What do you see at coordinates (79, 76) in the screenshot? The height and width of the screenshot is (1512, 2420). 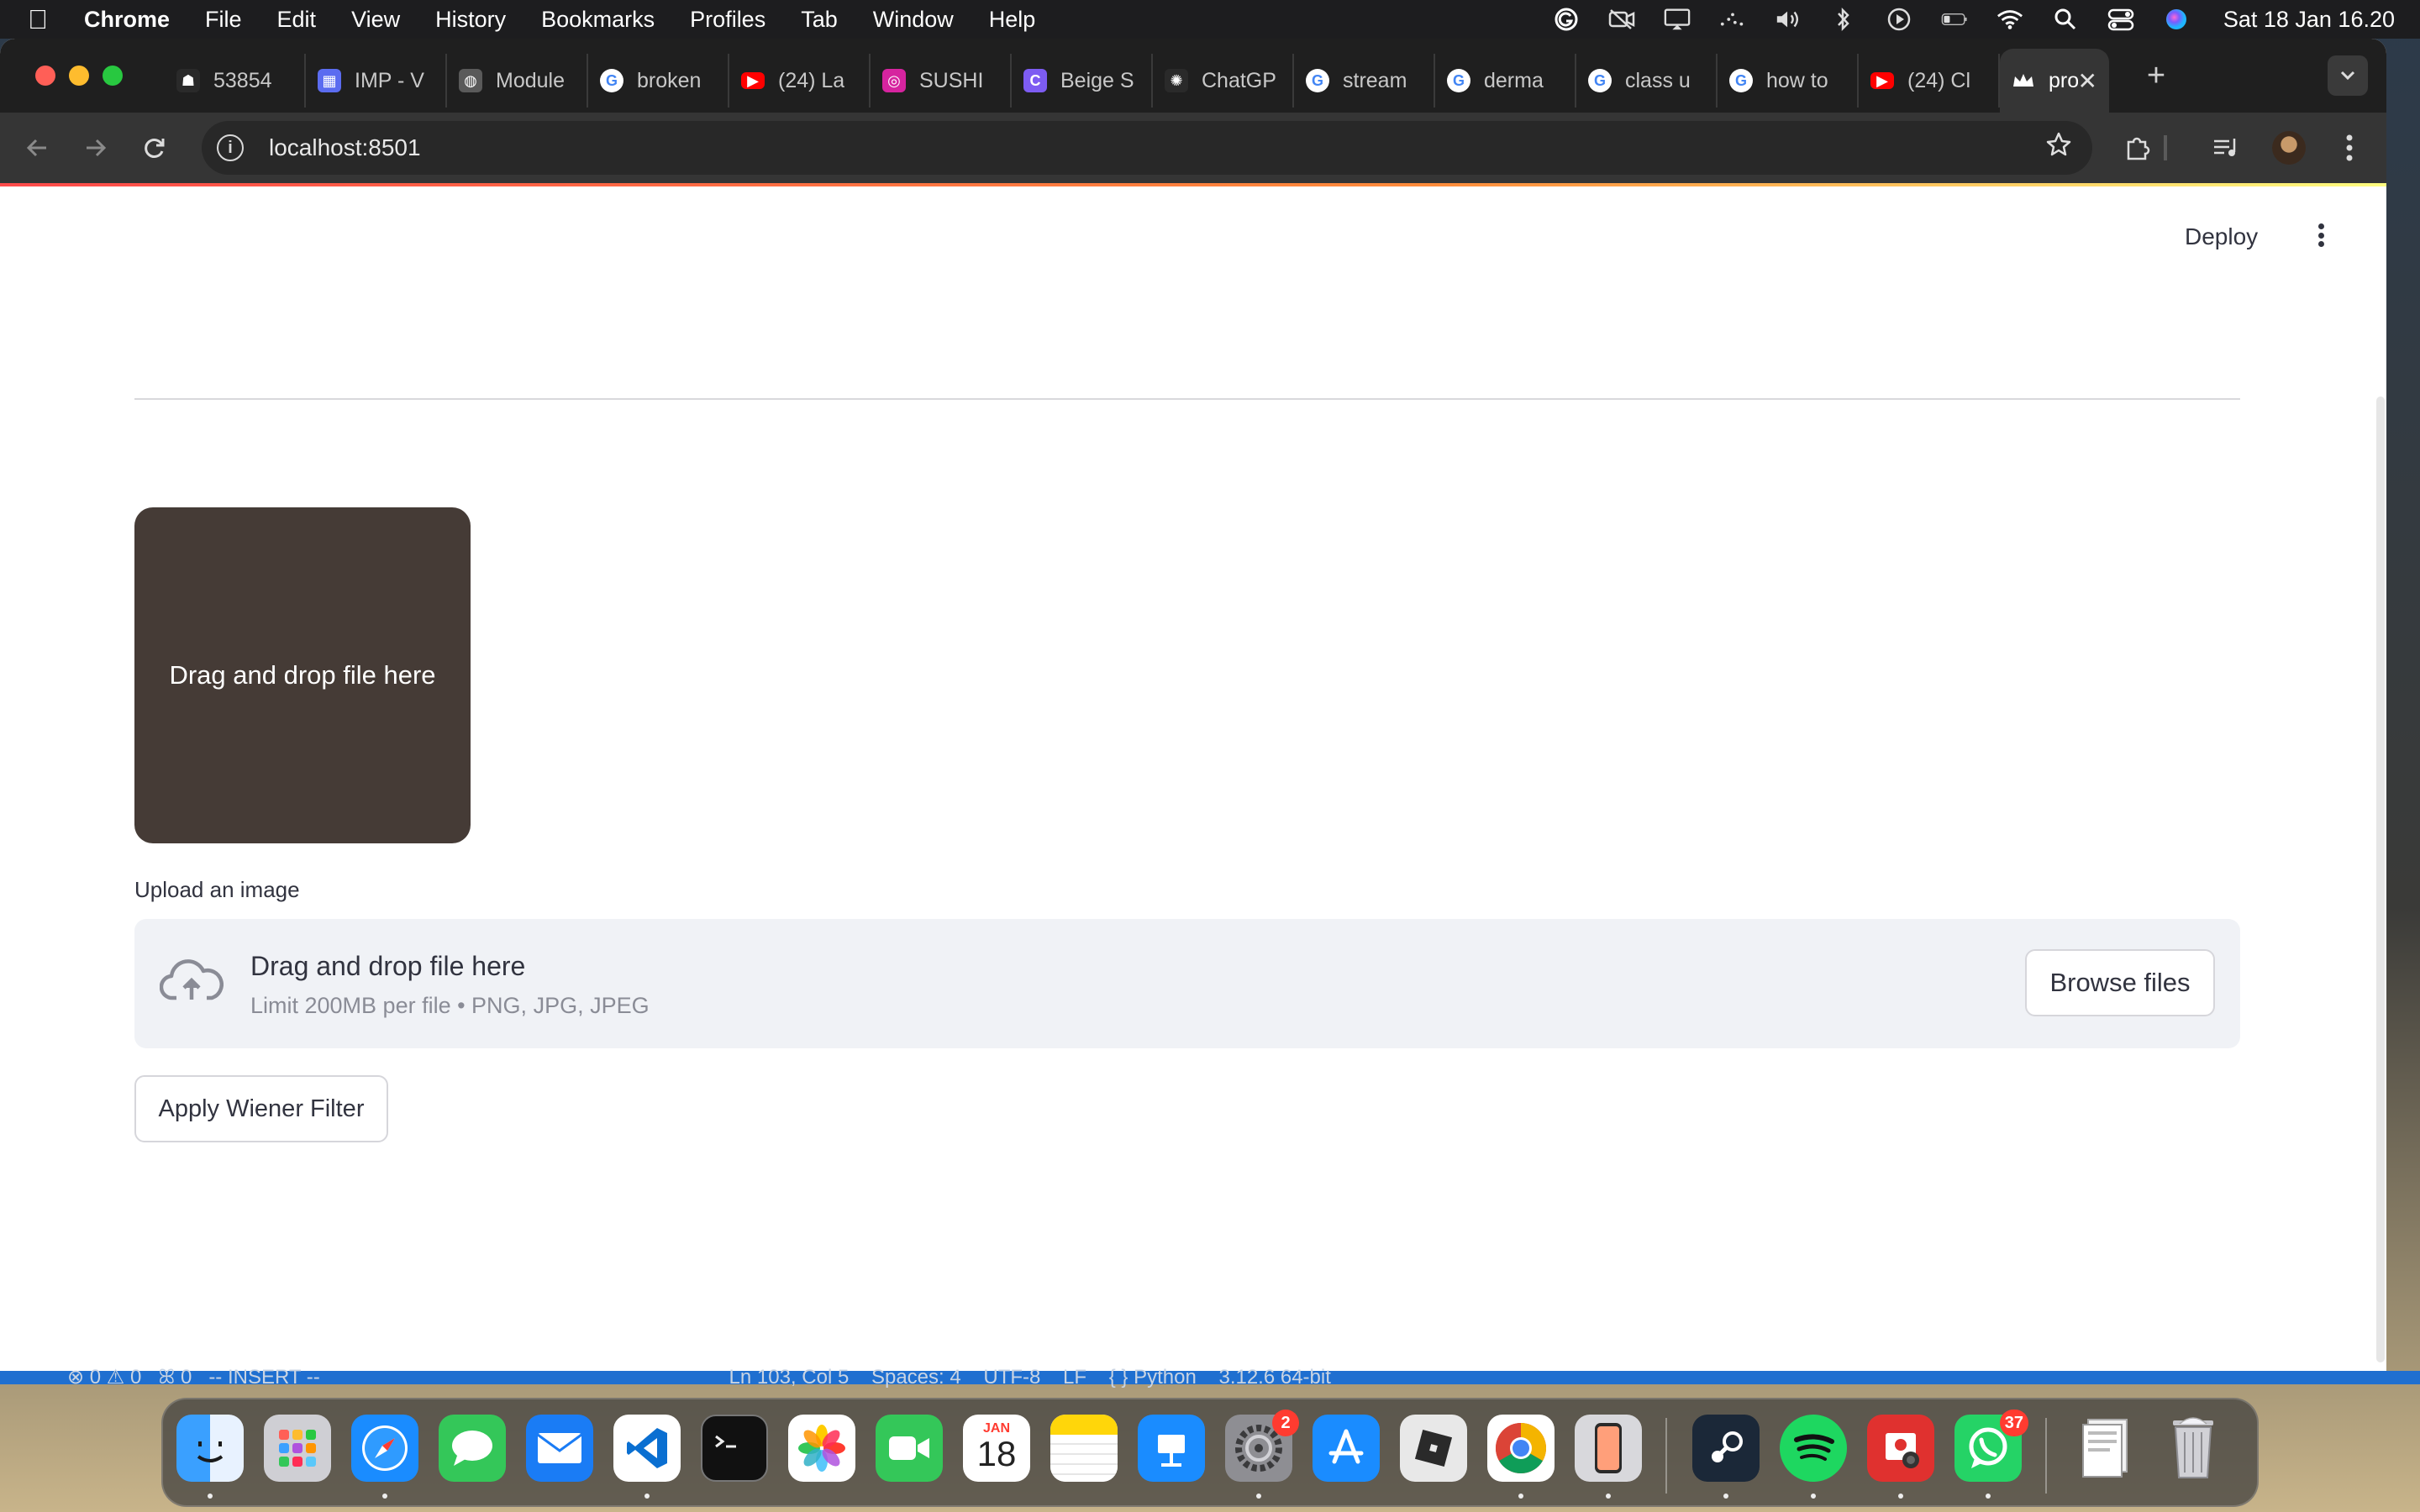 I see `minimize-window-button` at bounding box center [79, 76].